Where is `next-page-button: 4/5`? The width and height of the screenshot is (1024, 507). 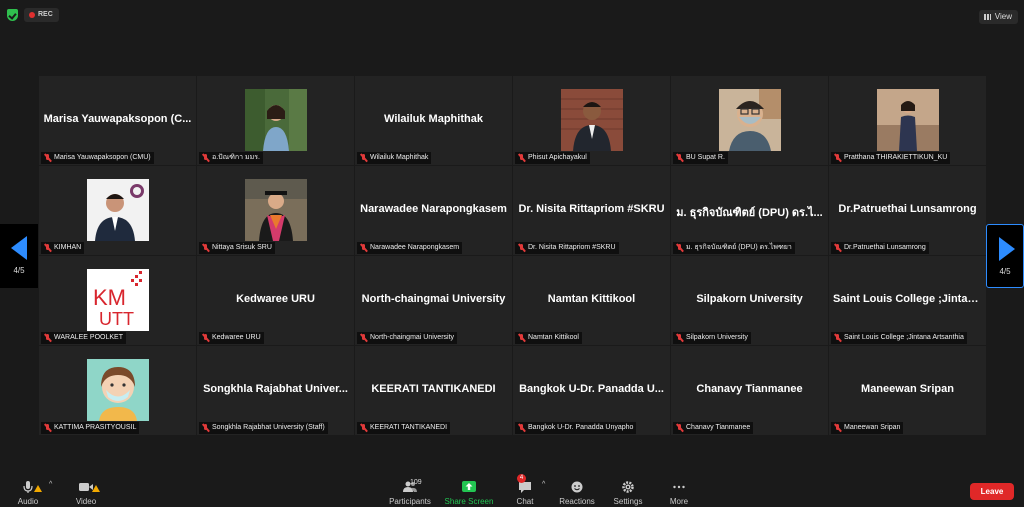
next-page-button: 4/5 is located at coordinates (1005, 256).